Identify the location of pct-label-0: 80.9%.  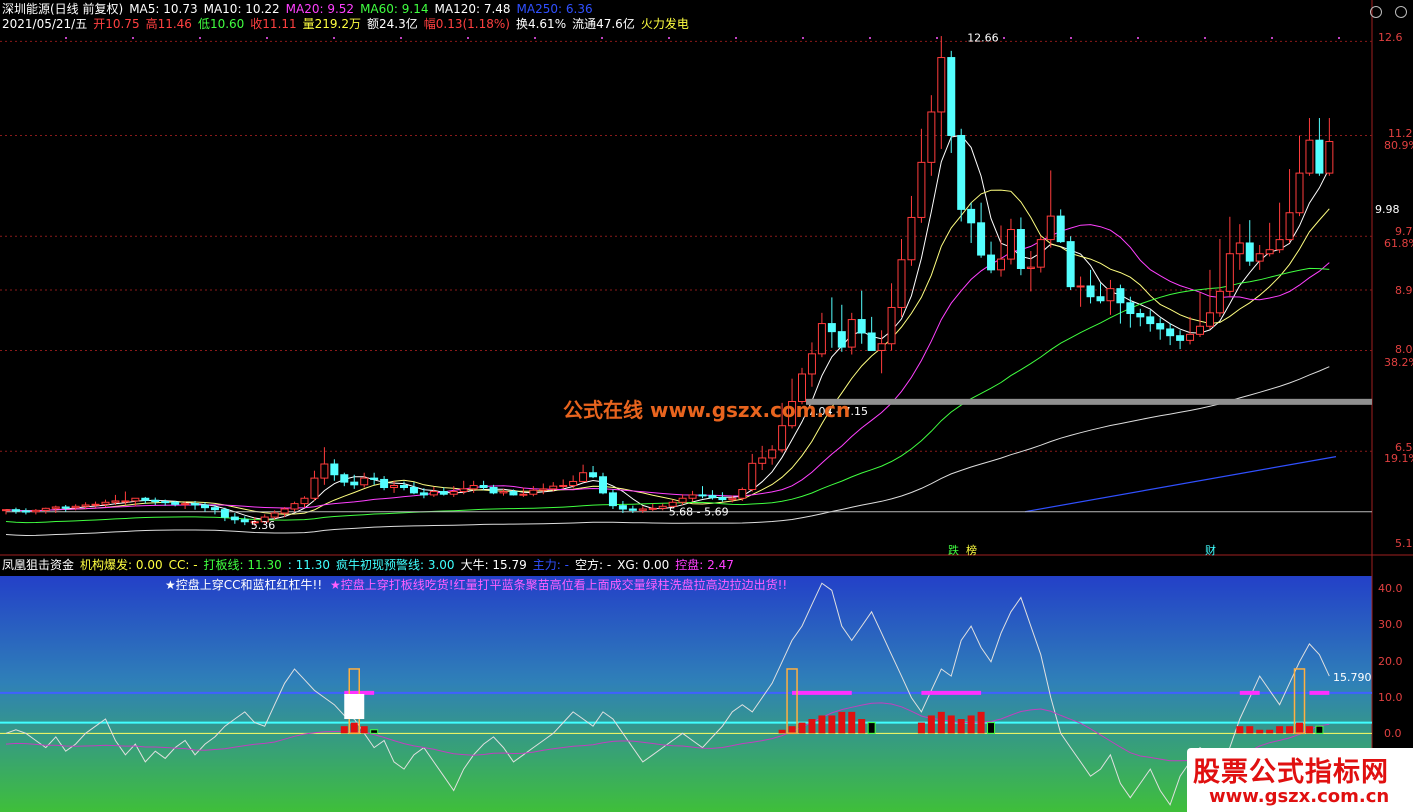
(1398, 145).